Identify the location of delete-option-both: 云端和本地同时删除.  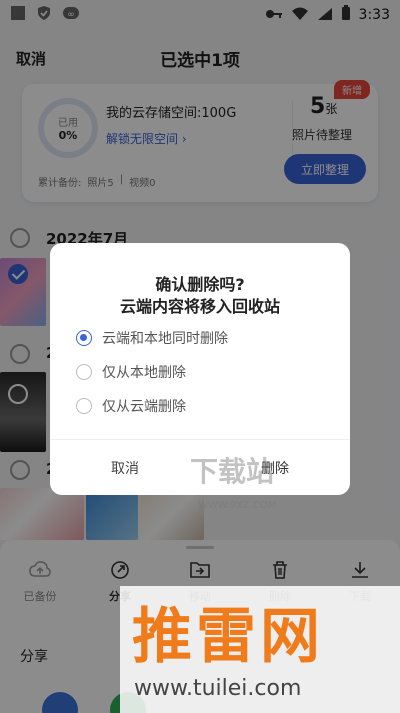
(152, 338).